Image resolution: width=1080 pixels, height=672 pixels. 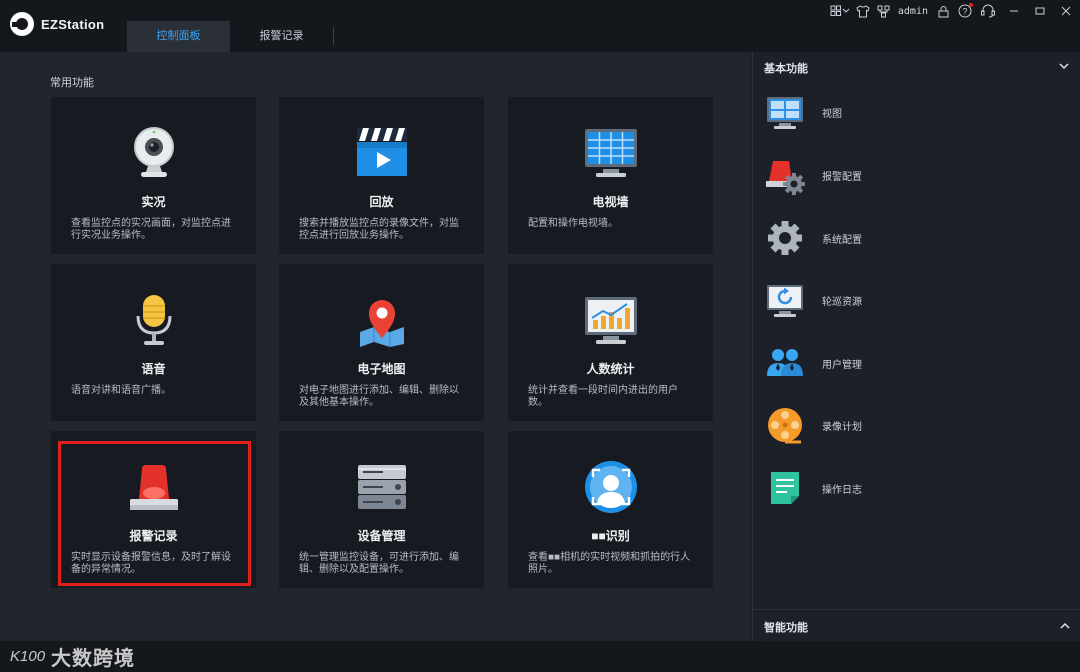 I want to click on highlight-box, so click(x=154, y=513).